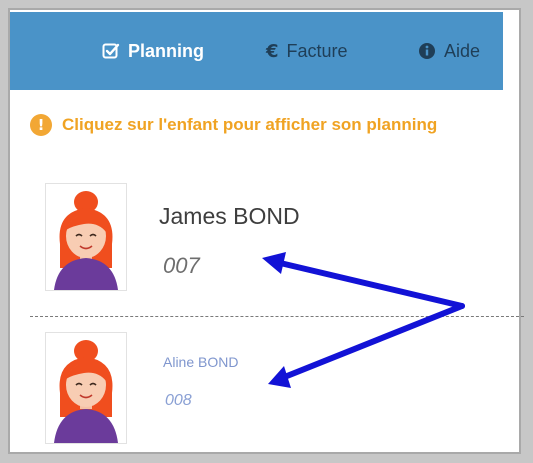 The width and height of the screenshot is (533, 463). Describe the element at coordinates (166, 50) in the screenshot. I see `nav-planning-label: Planning` at that location.